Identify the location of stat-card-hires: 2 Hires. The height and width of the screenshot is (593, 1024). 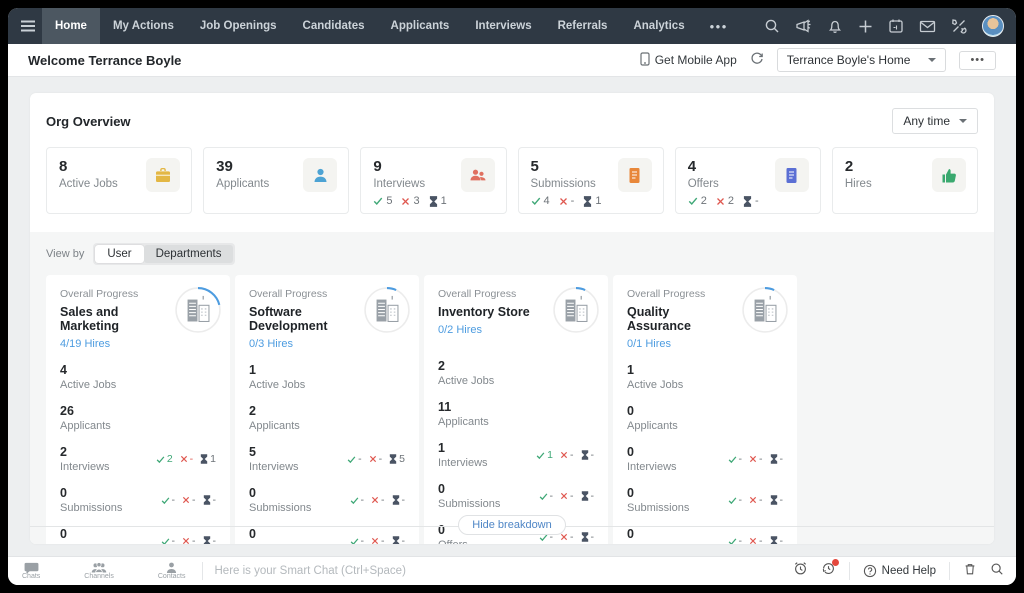
(905, 180).